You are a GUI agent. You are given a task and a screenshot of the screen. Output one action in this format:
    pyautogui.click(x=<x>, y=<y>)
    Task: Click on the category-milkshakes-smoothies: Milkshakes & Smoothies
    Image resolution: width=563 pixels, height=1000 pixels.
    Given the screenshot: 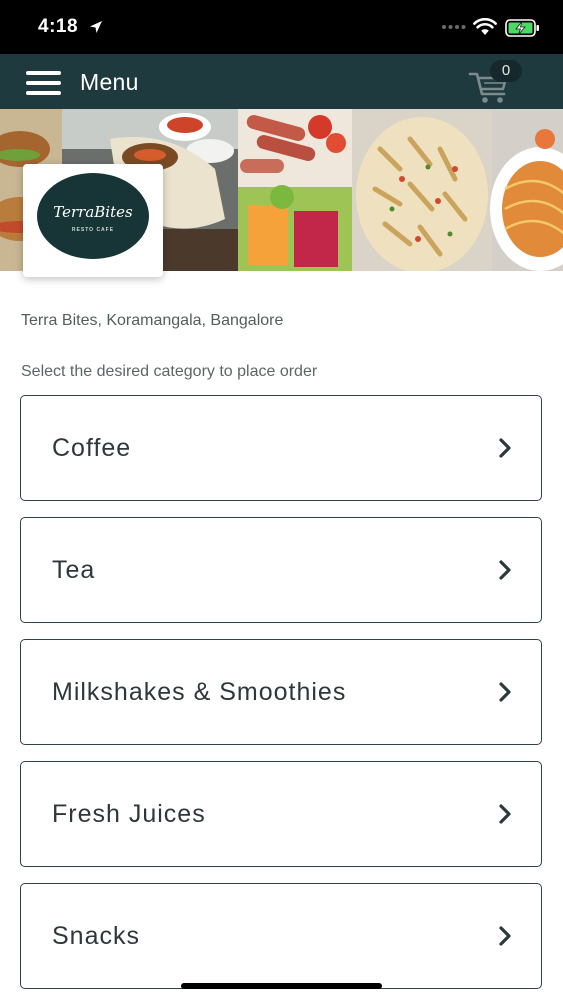 What is the action you would take?
    pyautogui.click(x=281, y=692)
    